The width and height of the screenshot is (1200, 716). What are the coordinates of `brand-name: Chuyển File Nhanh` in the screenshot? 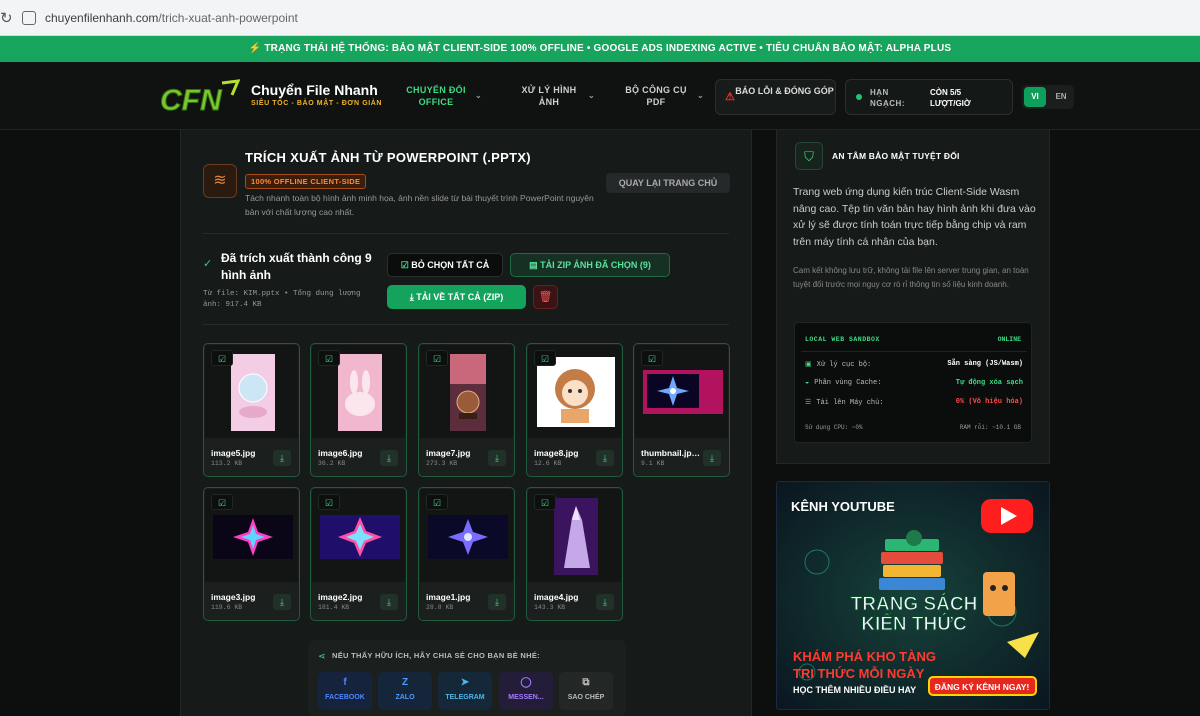 It's located at (314, 90).